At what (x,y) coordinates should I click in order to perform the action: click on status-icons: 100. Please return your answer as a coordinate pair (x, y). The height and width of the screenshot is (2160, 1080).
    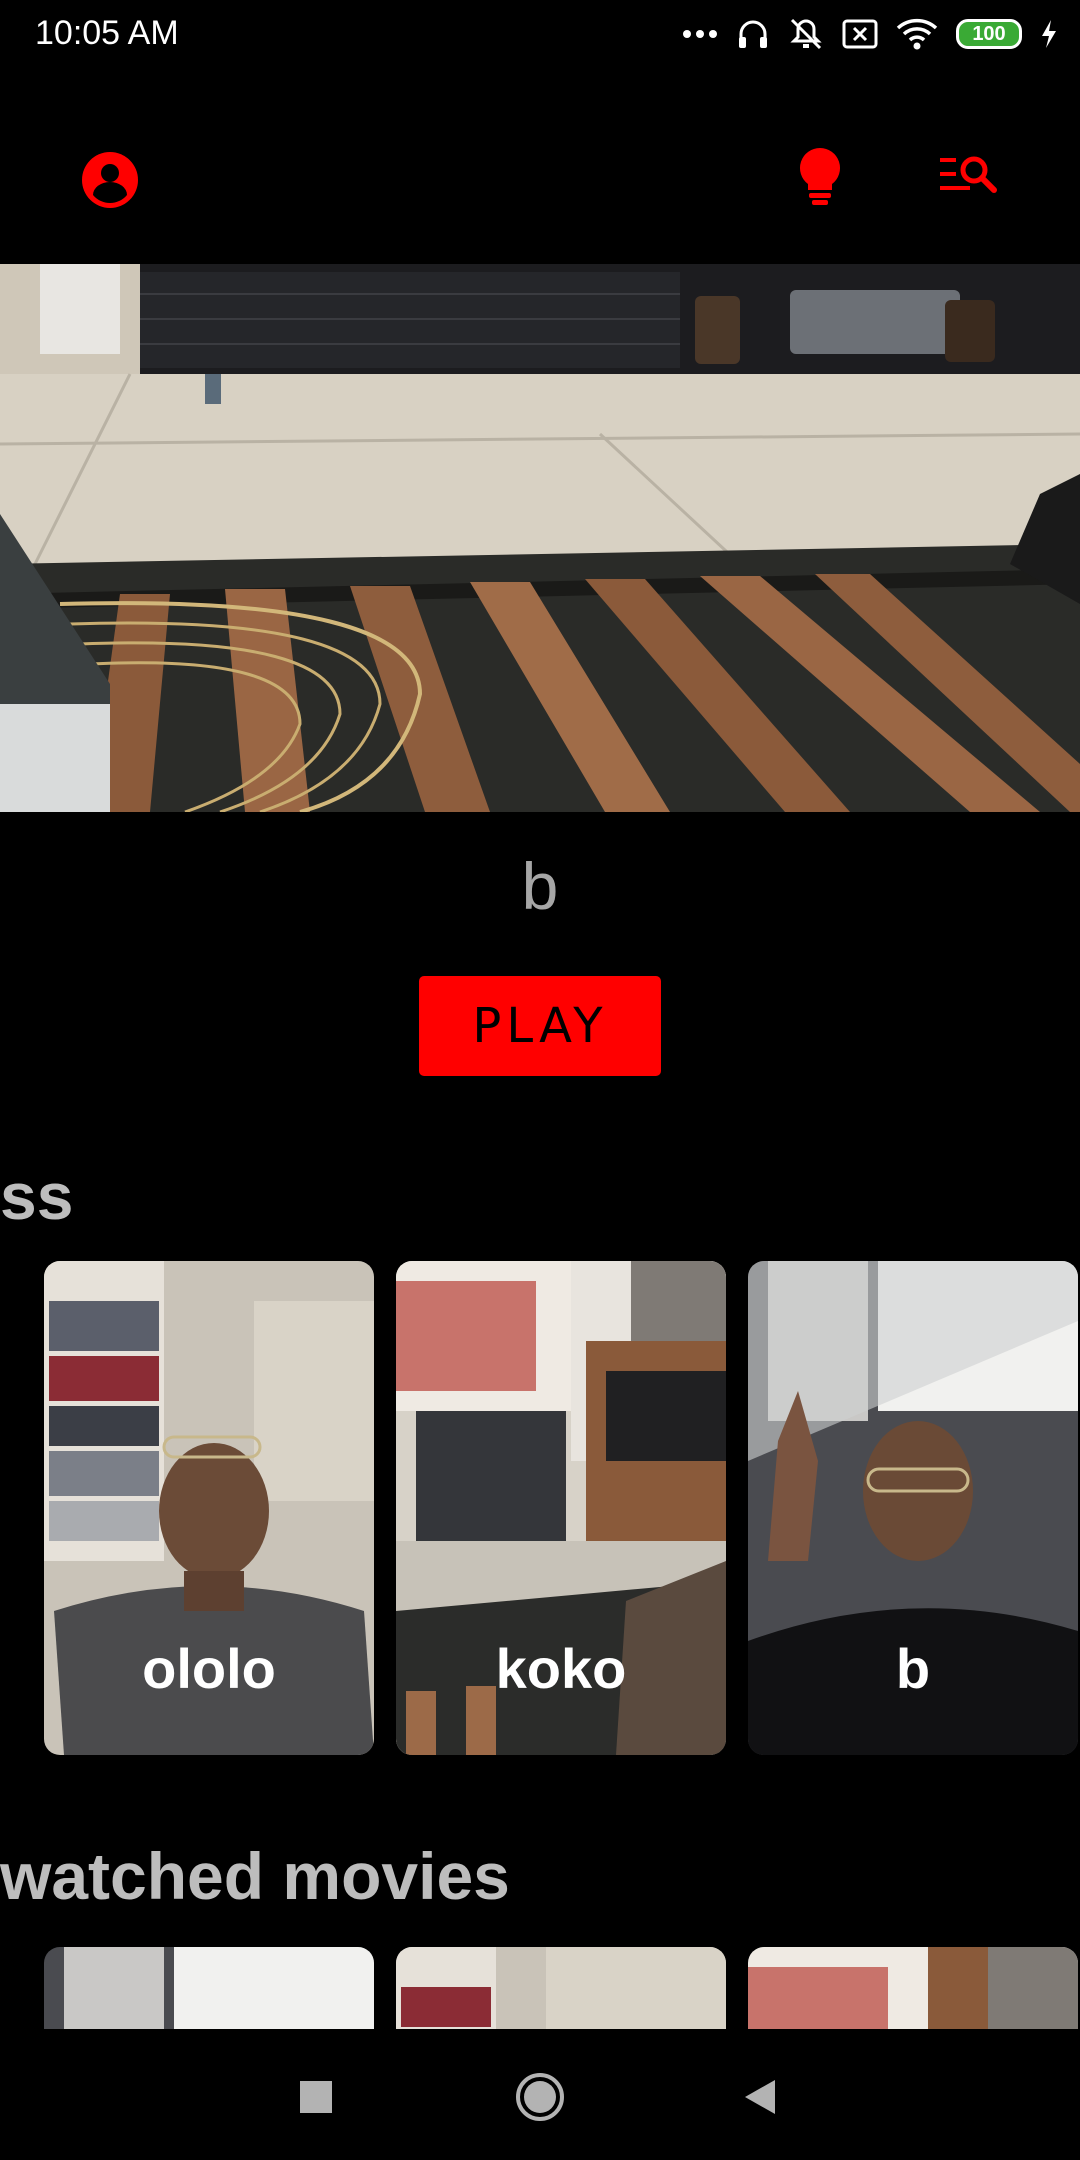
    Looking at the image, I should click on (870, 34).